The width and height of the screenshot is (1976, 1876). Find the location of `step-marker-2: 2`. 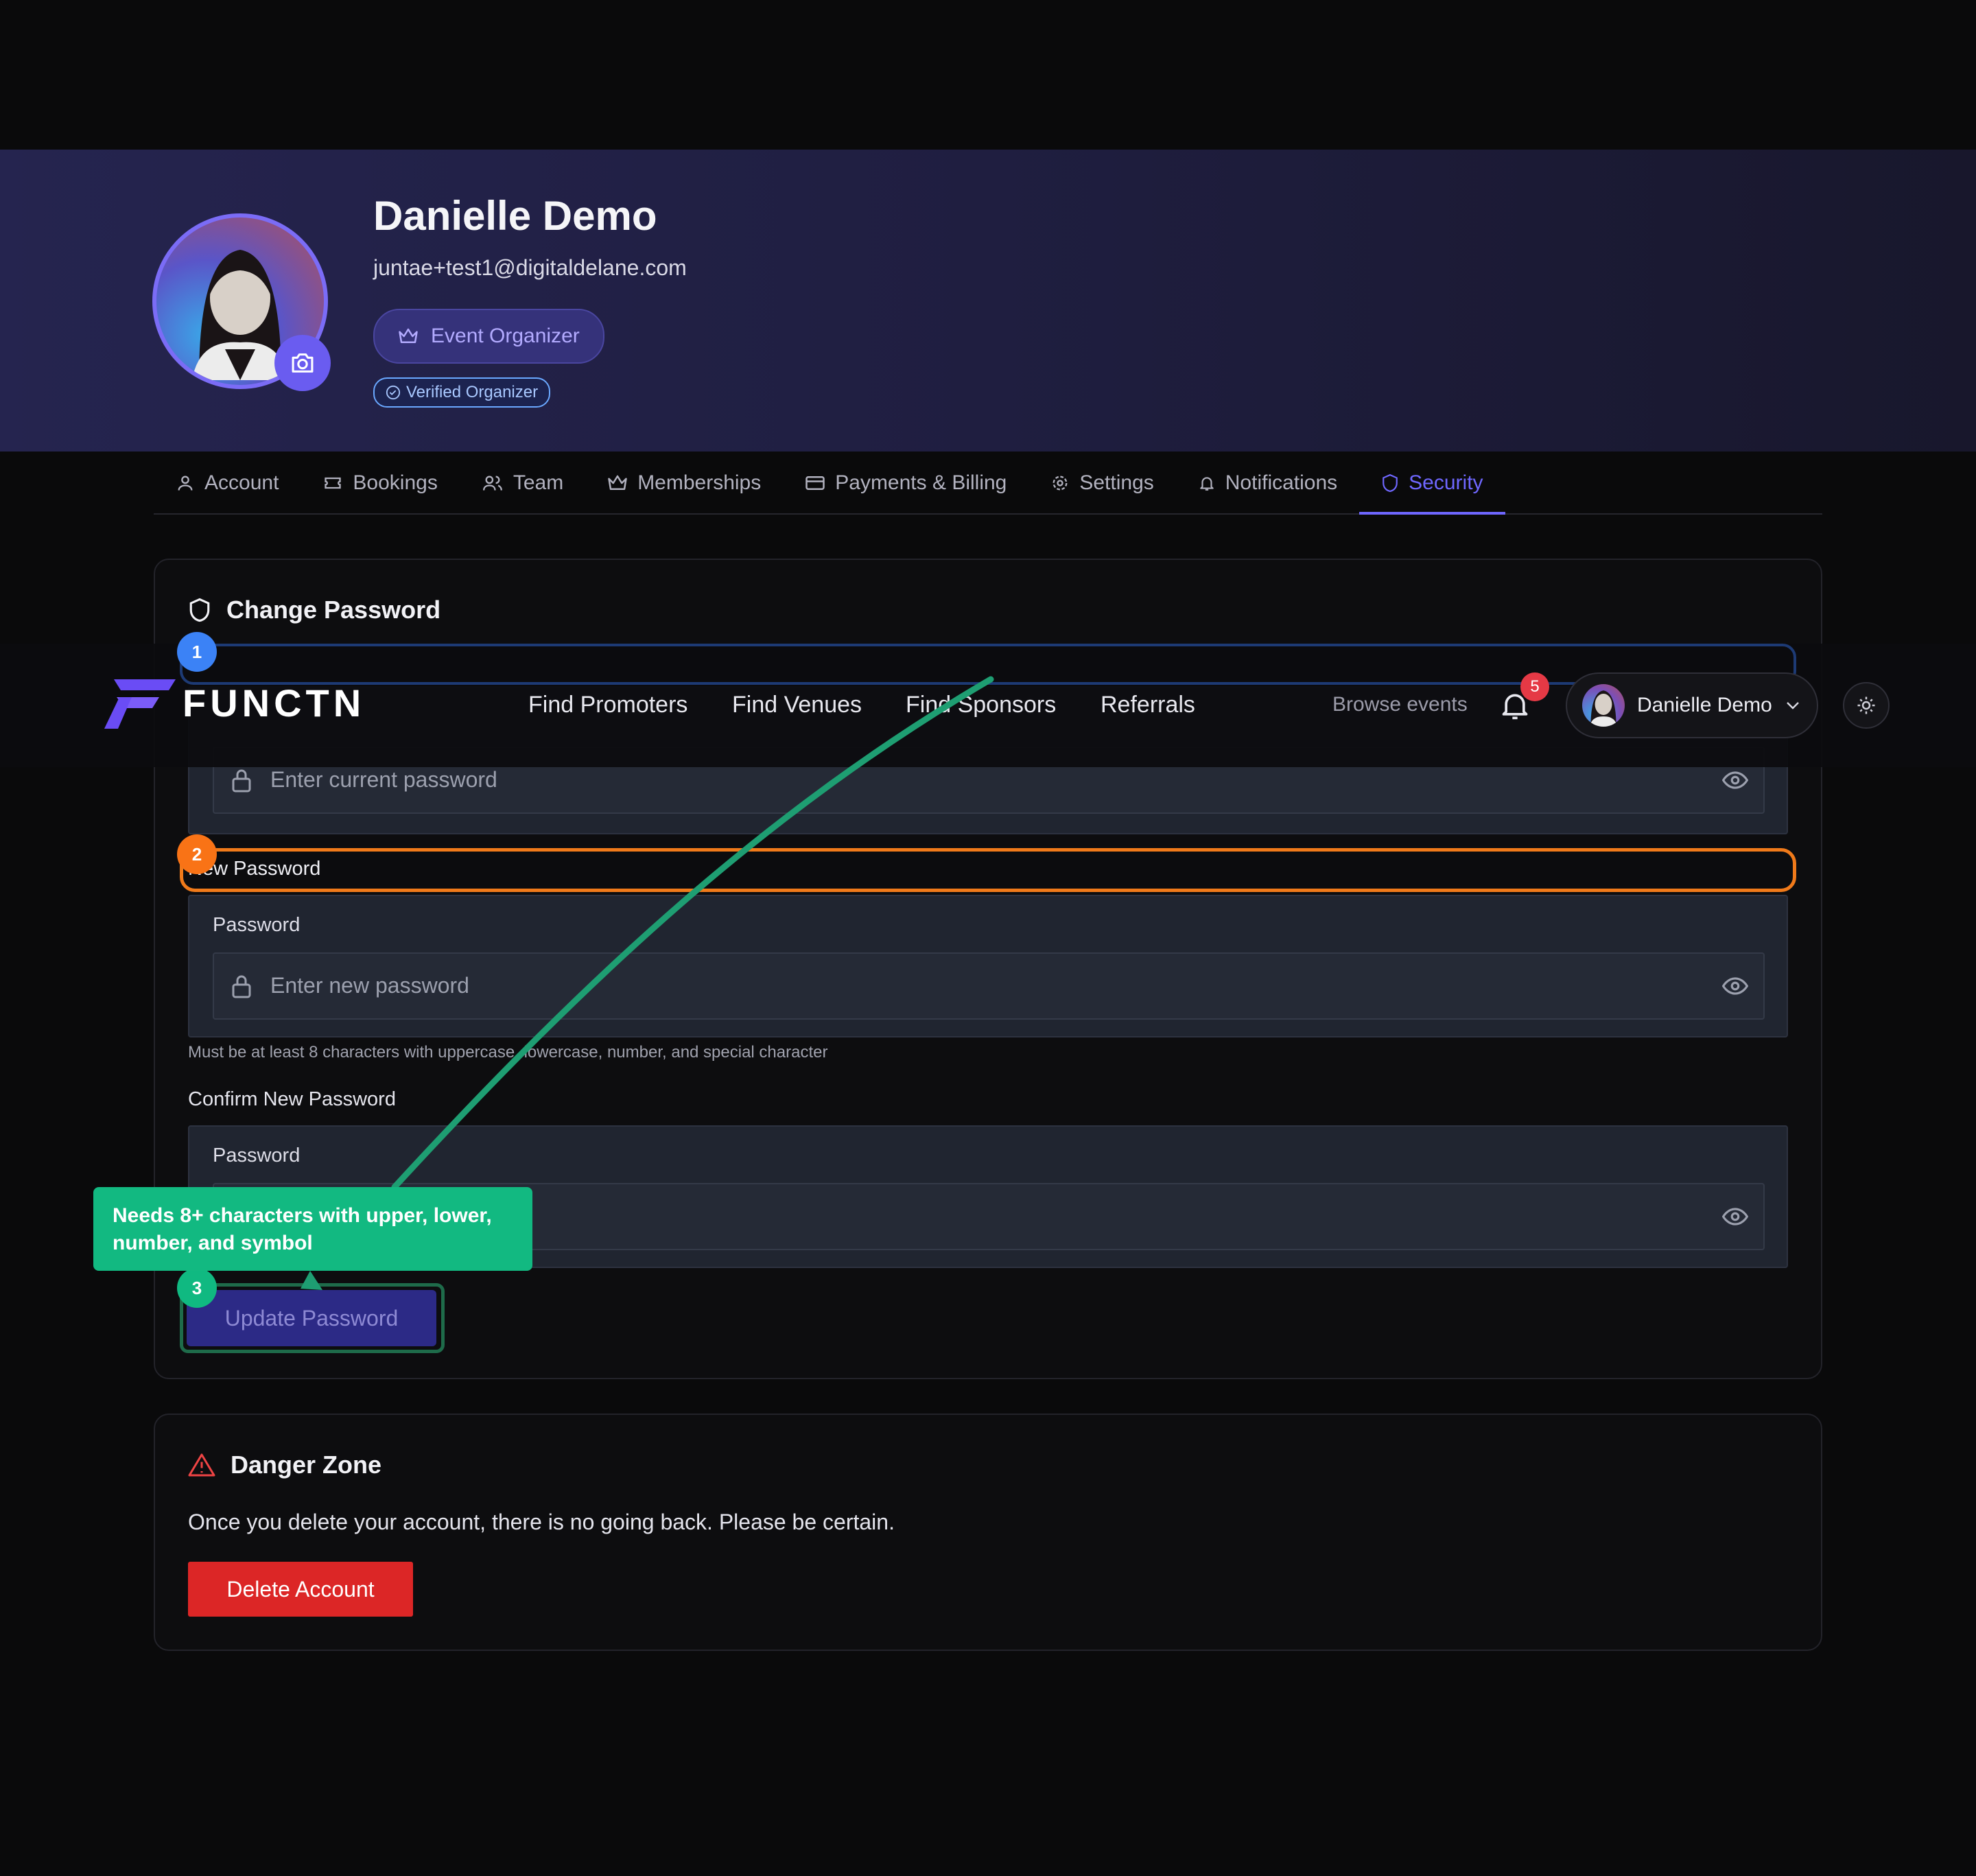

step-marker-2: 2 is located at coordinates (197, 854).